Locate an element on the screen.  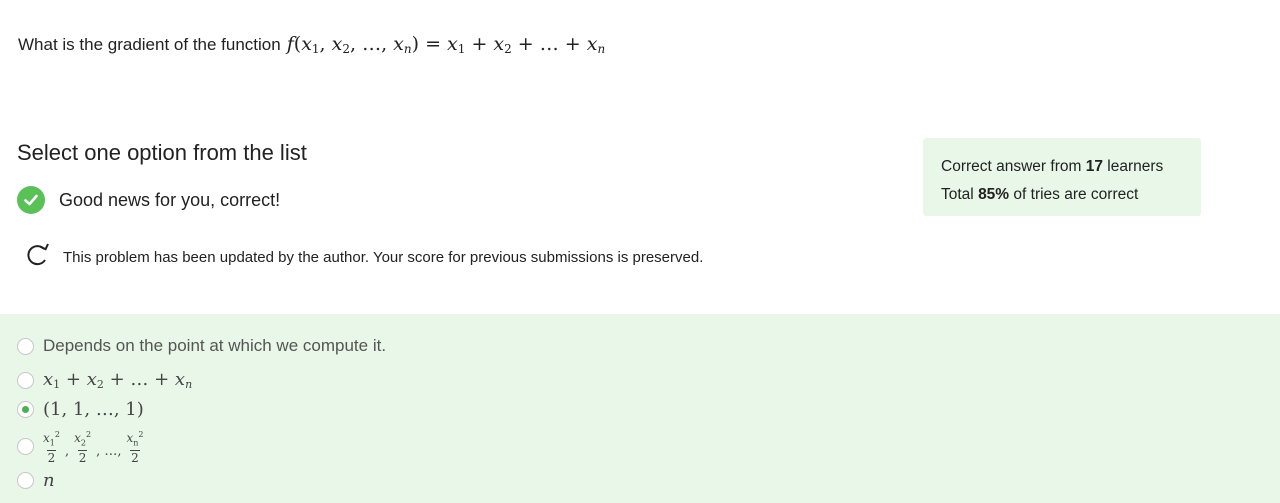
option-5-label: n is located at coordinates (49, 480).